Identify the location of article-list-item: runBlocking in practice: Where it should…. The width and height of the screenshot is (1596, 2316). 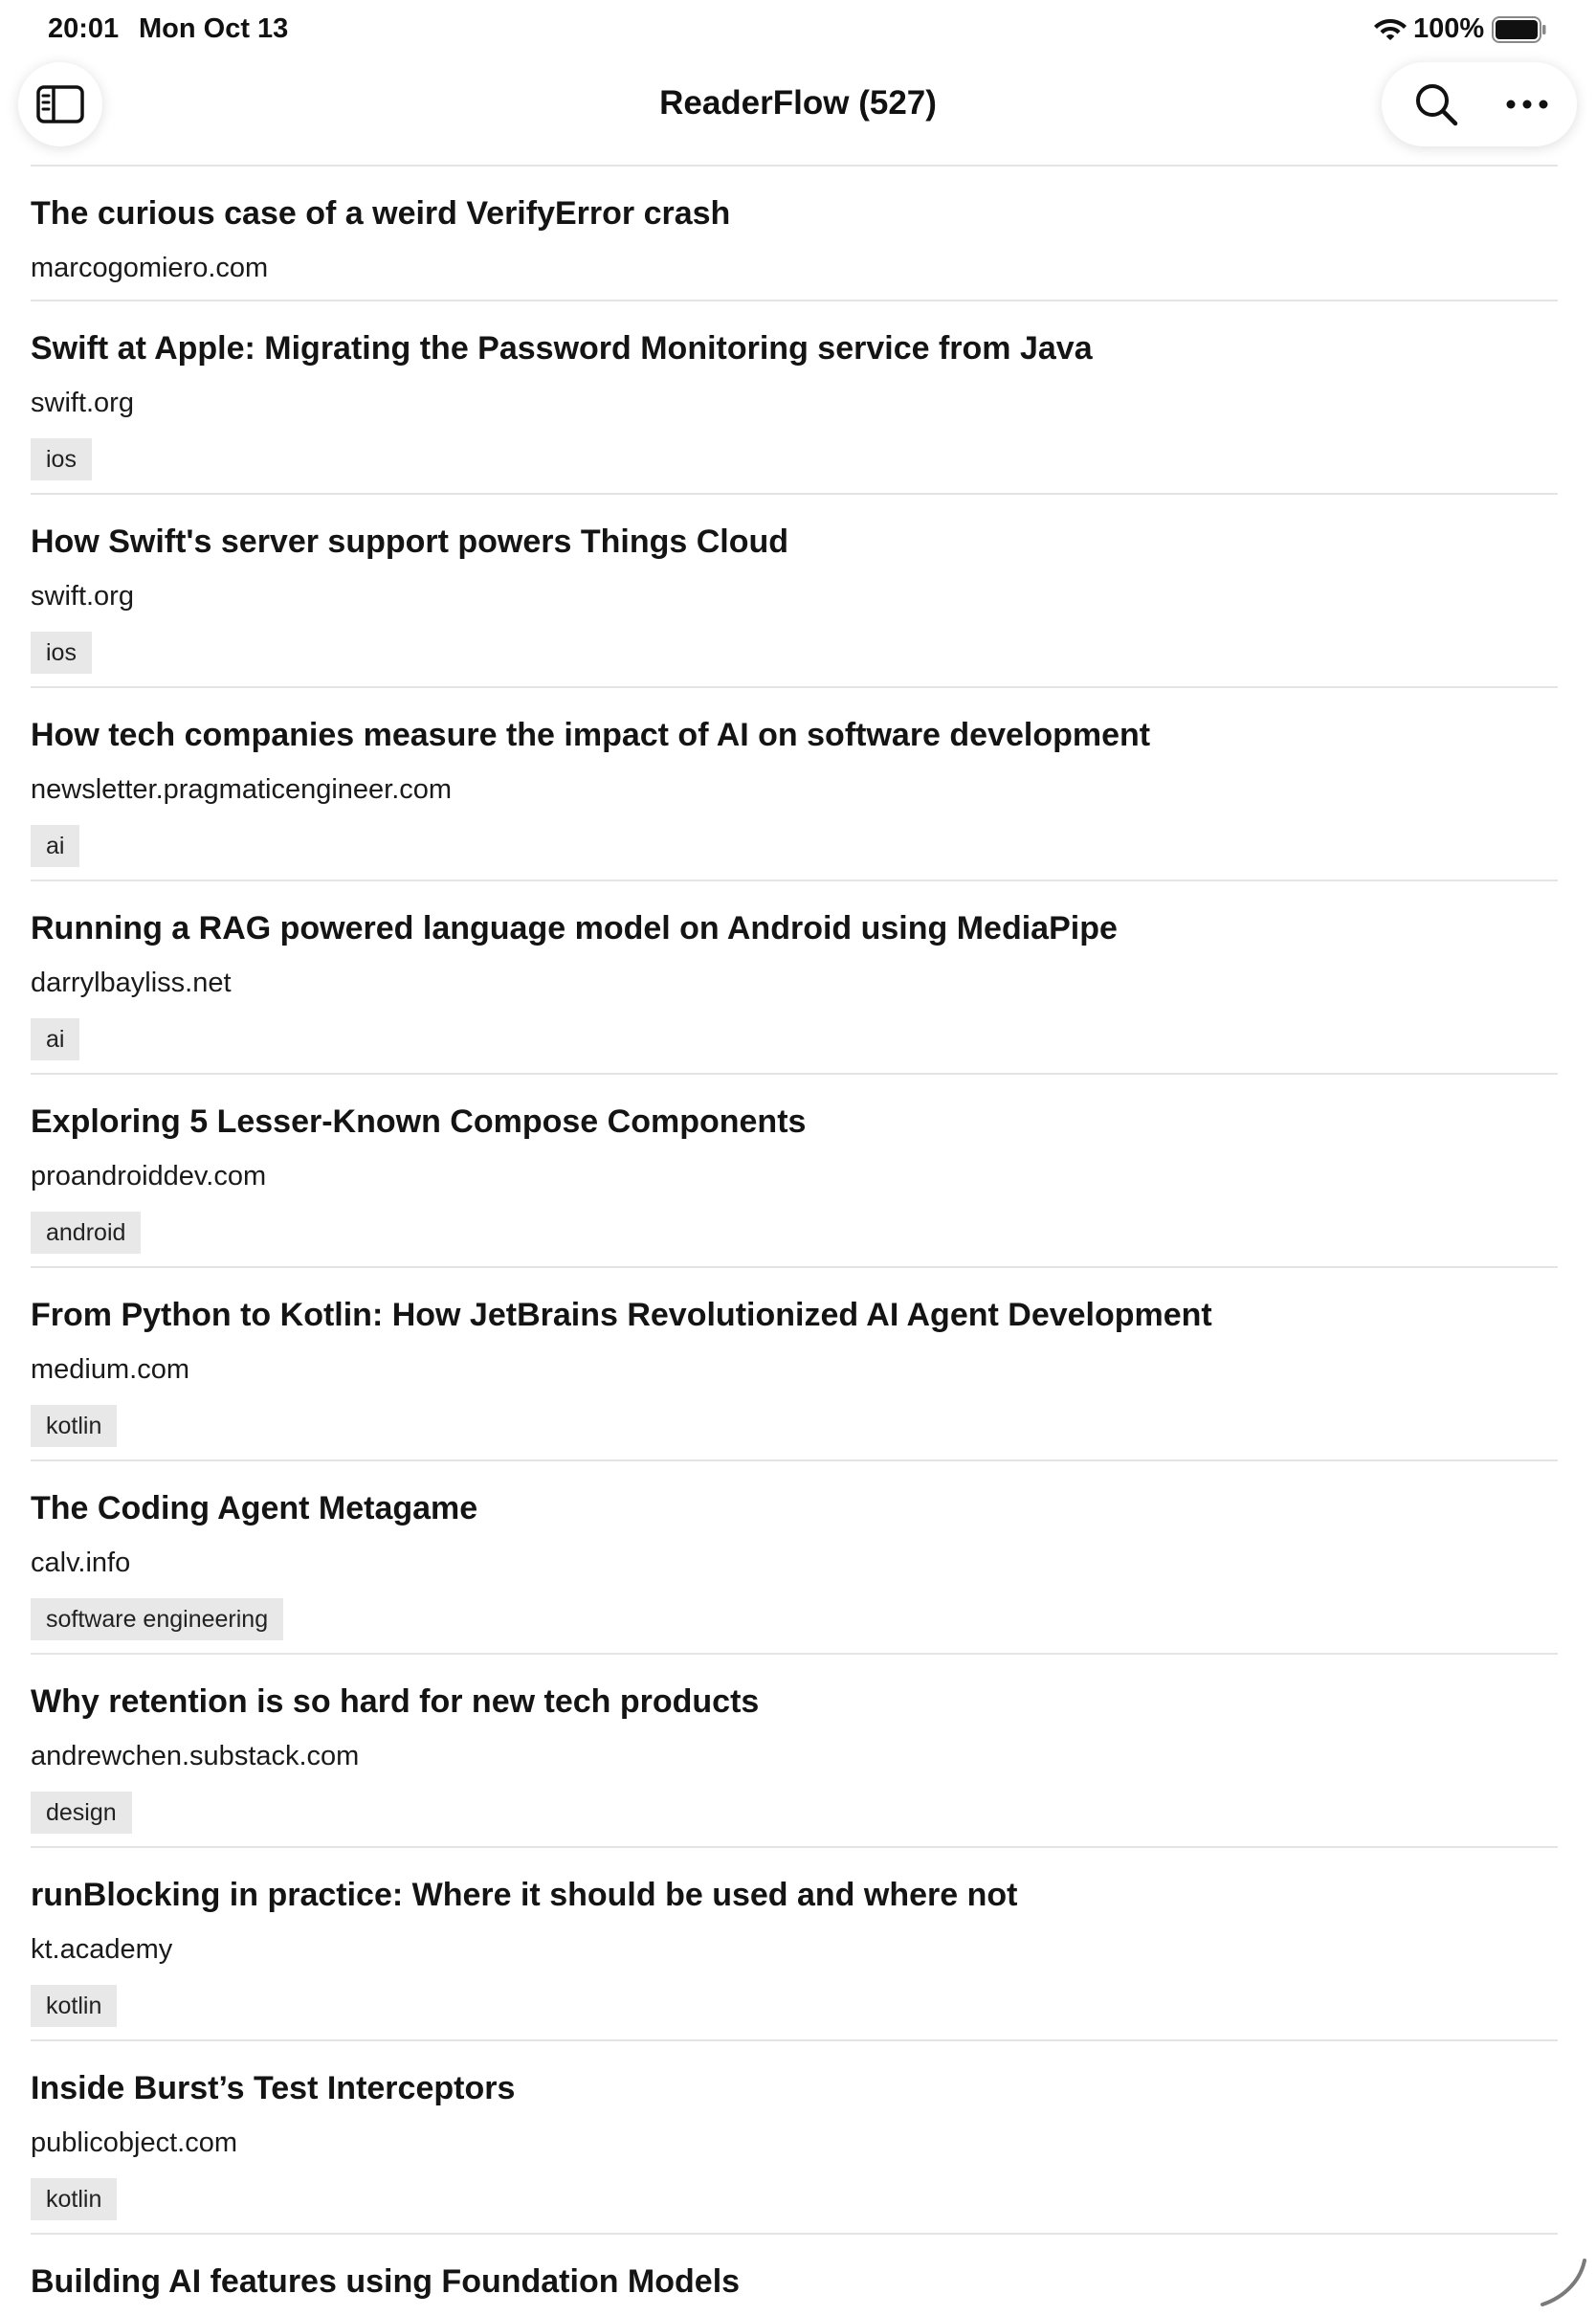
(795, 1944).